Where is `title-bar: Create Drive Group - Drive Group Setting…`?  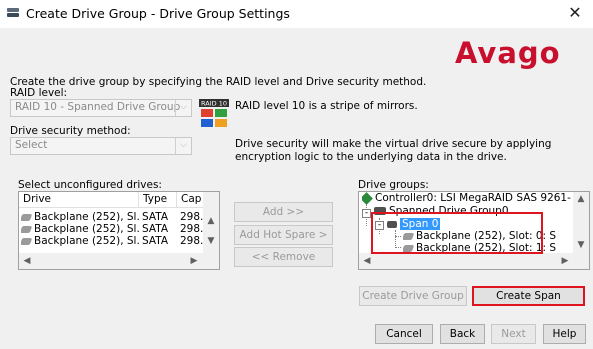 title-bar: Create Drive Group - Drive Group Setting… is located at coordinates (296, 14).